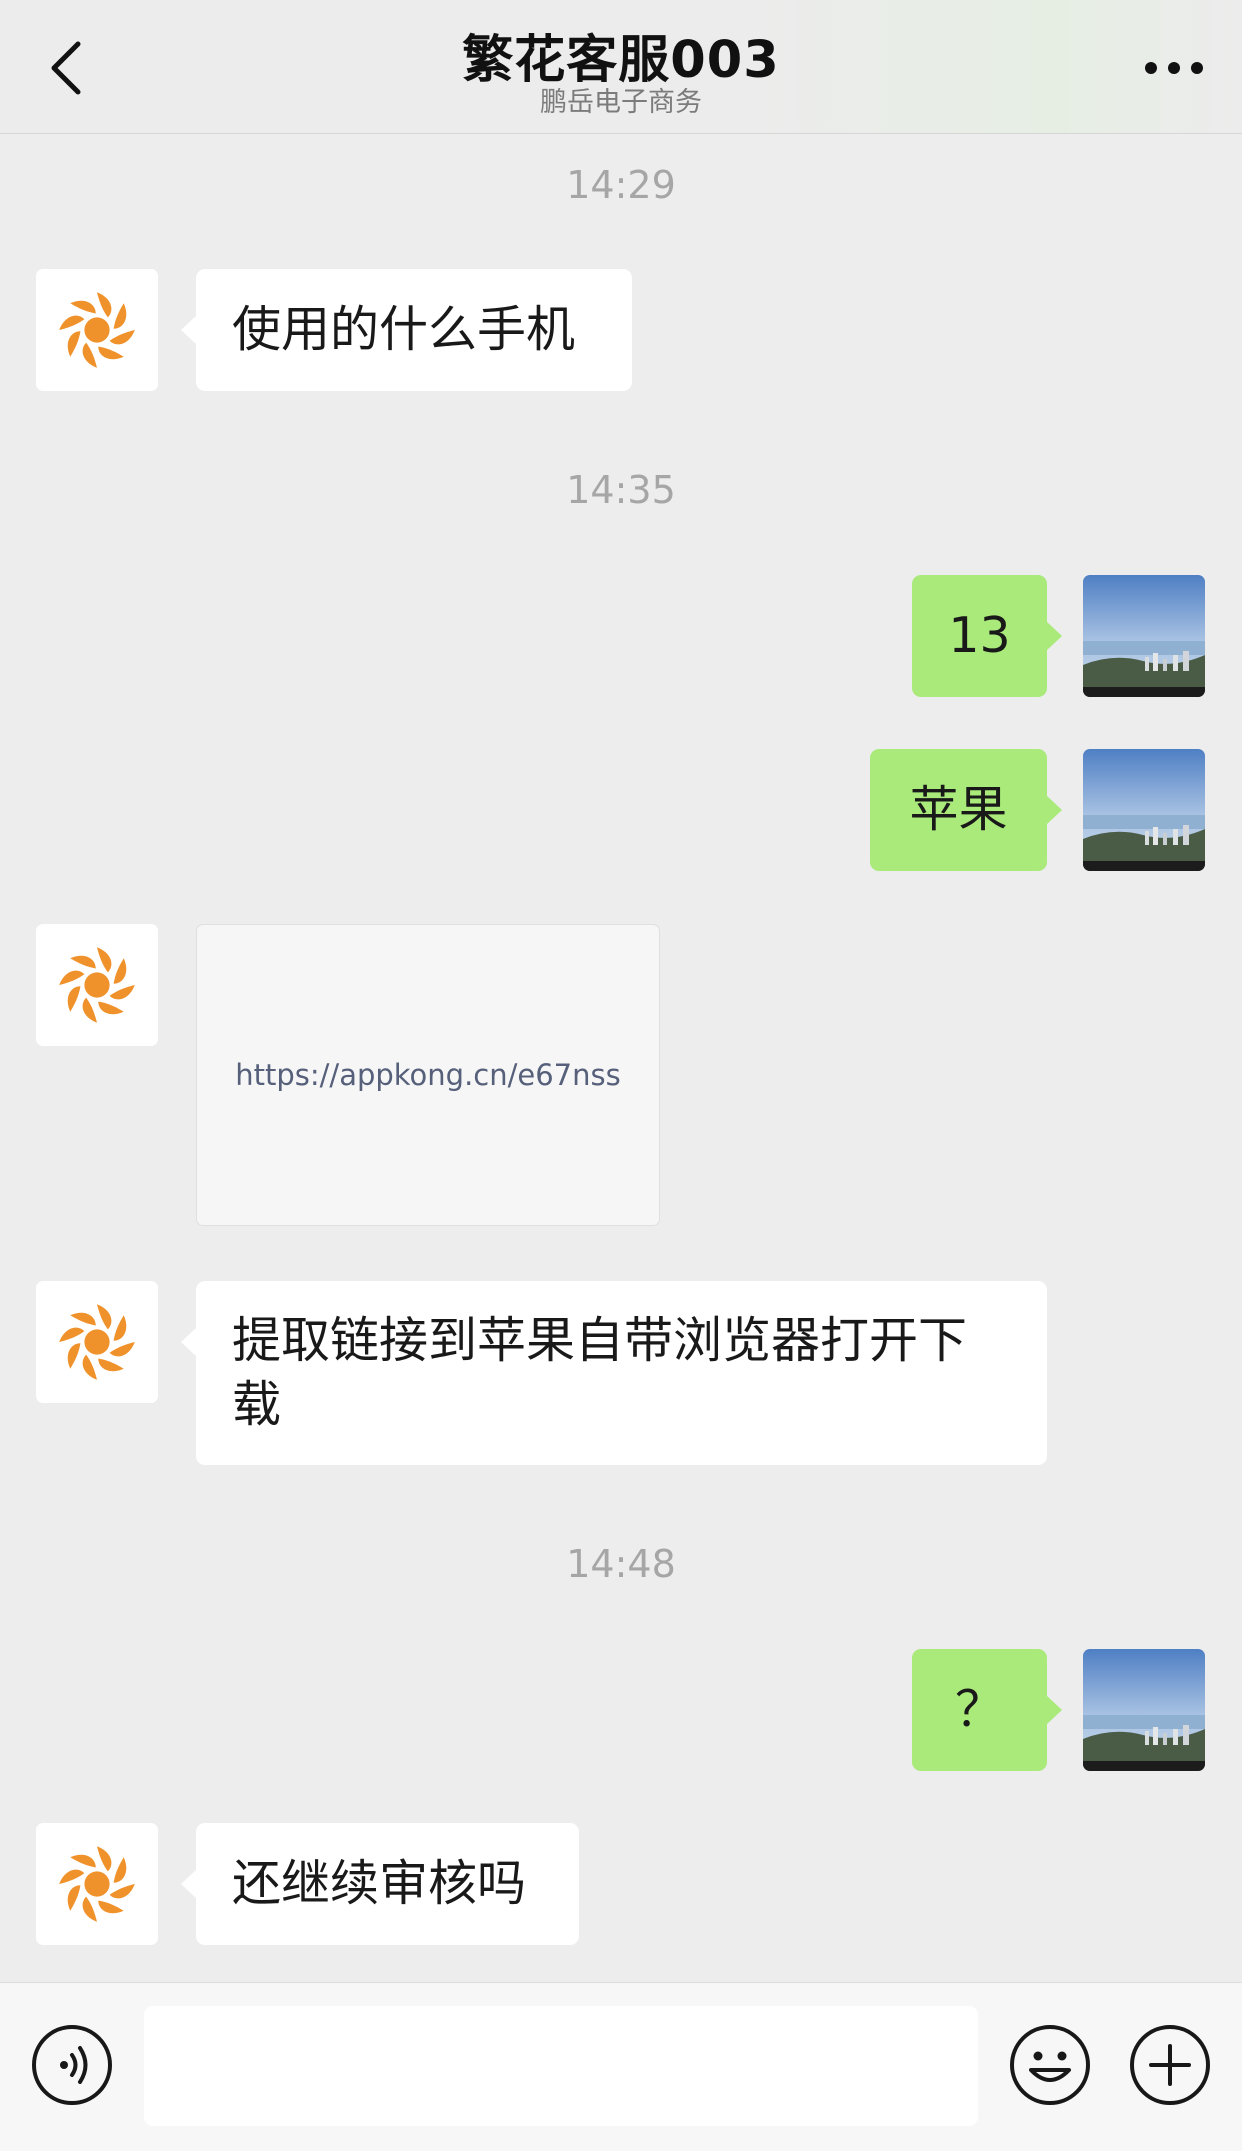 The width and height of the screenshot is (1242, 2151). What do you see at coordinates (621, 185) in the screenshot?
I see `timestamp: 14:29` at bounding box center [621, 185].